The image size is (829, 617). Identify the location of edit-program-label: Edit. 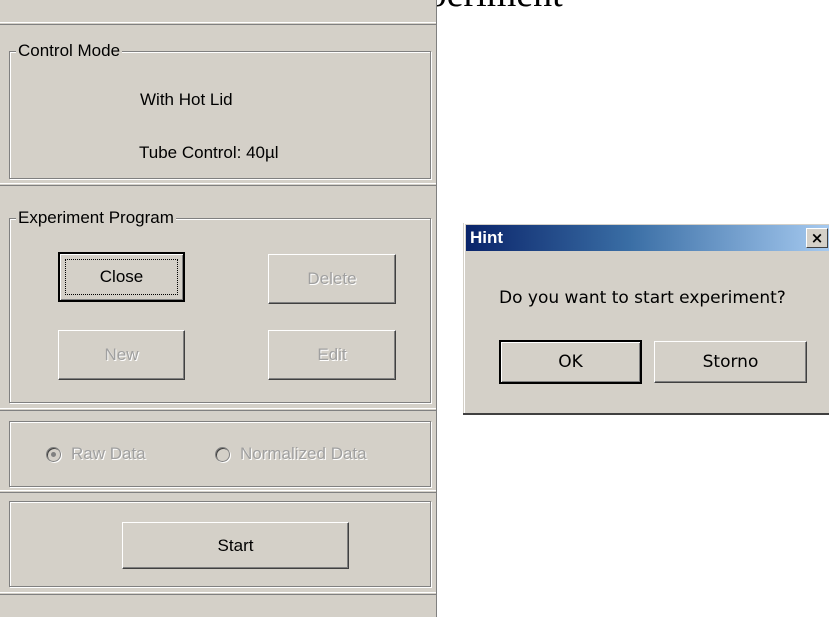
(332, 354).